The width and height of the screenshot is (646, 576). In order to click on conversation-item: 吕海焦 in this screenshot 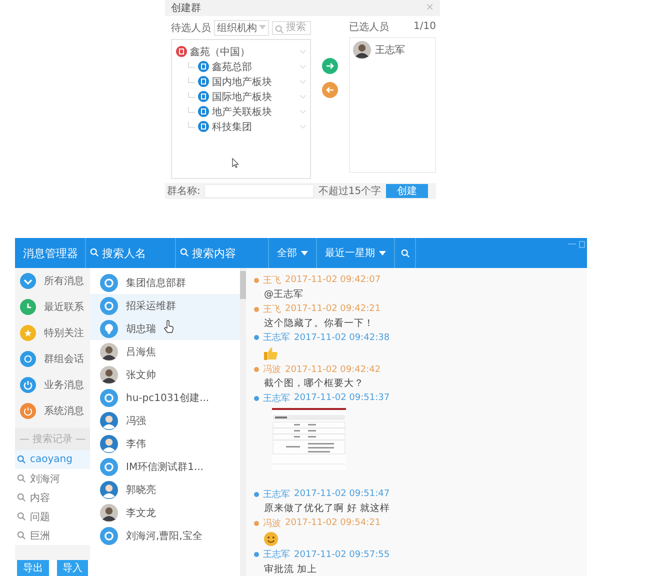, I will do `click(165, 351)`.